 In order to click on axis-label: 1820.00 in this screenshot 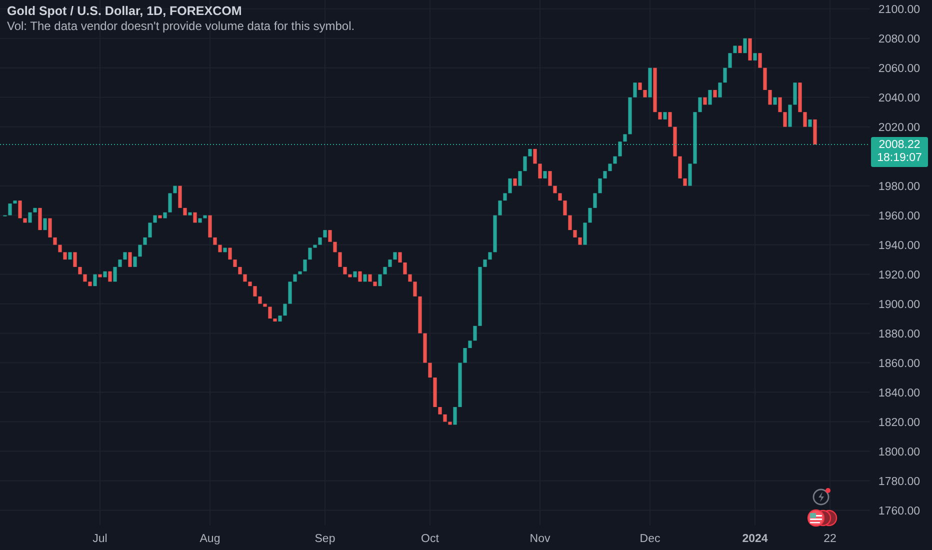, I will do `click(899, 422)`.